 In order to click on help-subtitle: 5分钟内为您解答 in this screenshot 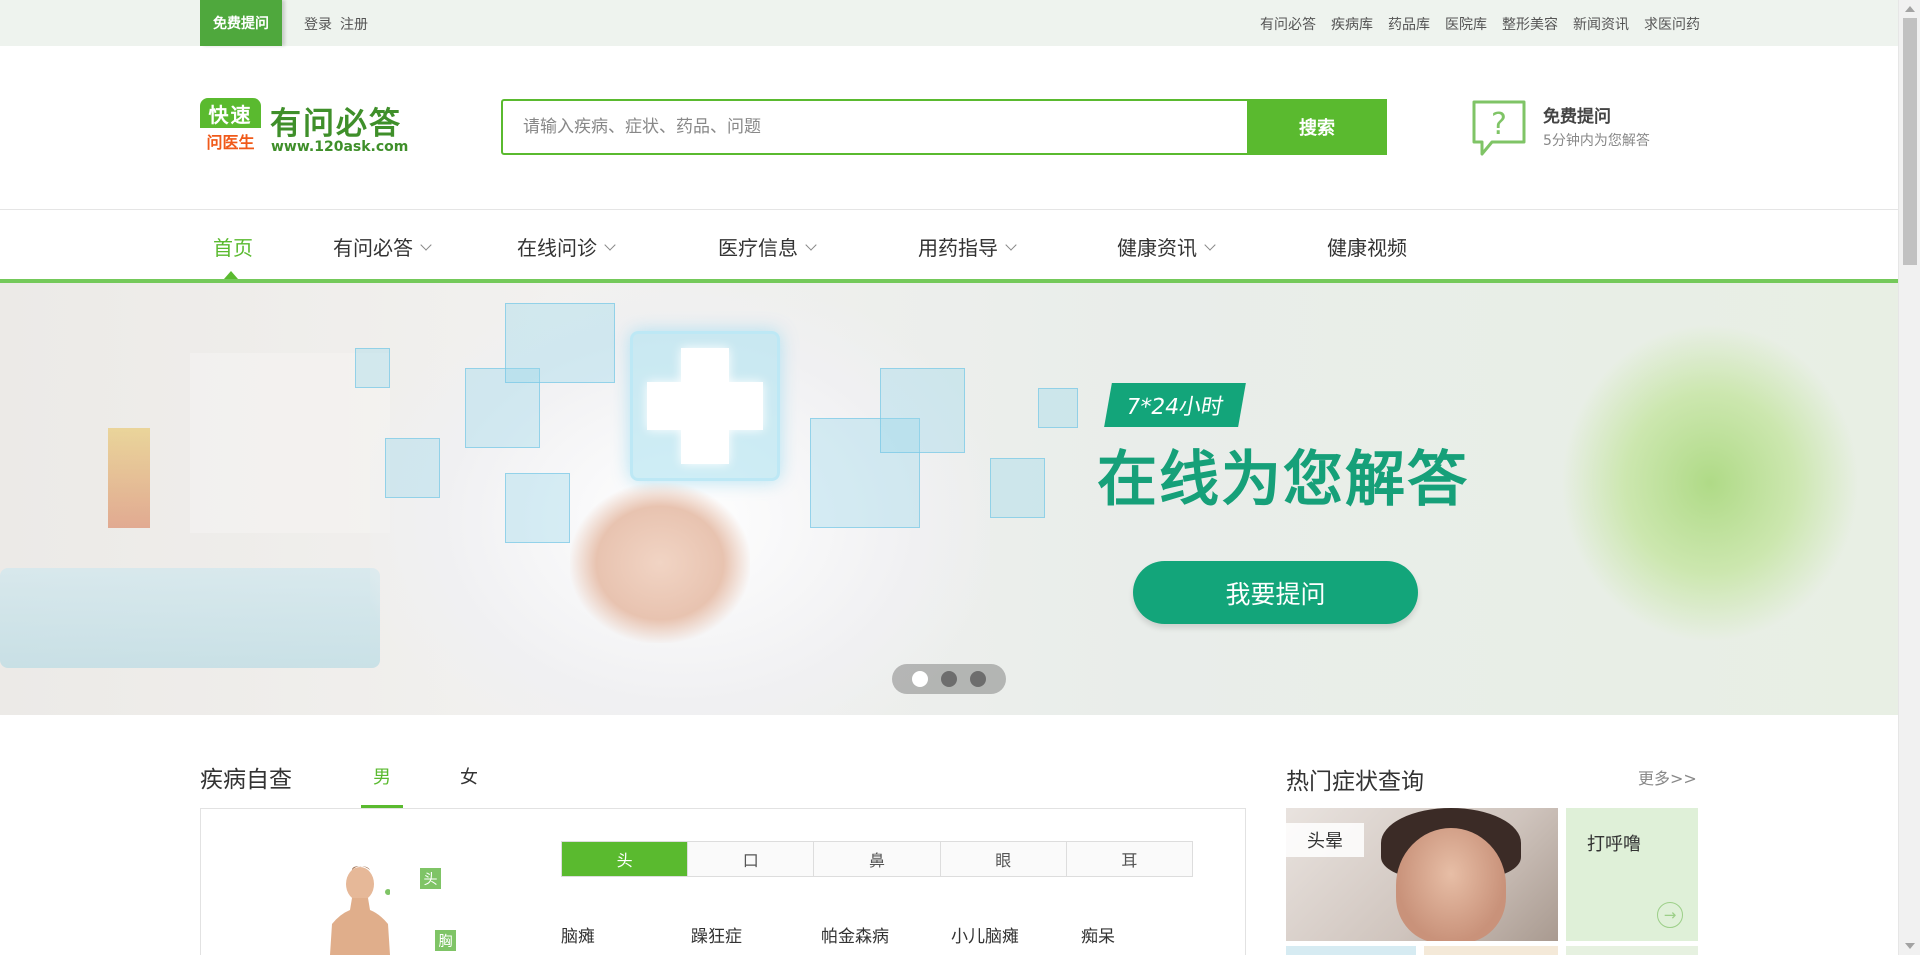, I will do `click(1596, 141)`.